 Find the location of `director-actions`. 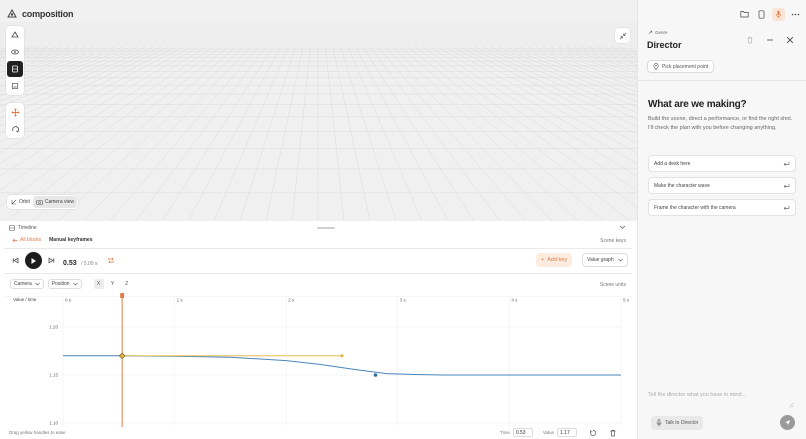

director-actions is located at coordinates (770, 40).